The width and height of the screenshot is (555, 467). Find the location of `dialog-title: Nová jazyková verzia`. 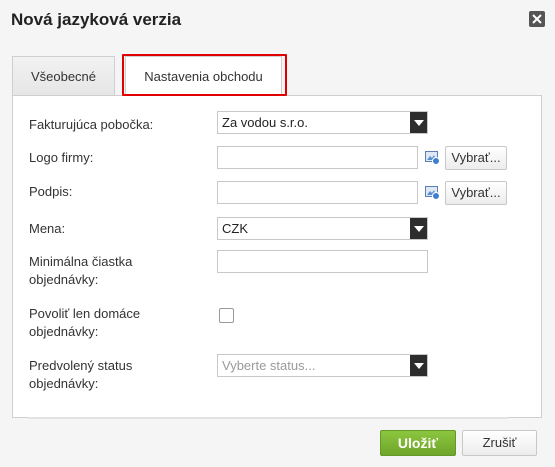

dialog-title: Nová jazyková verzia is located at coordinates (96, 19).